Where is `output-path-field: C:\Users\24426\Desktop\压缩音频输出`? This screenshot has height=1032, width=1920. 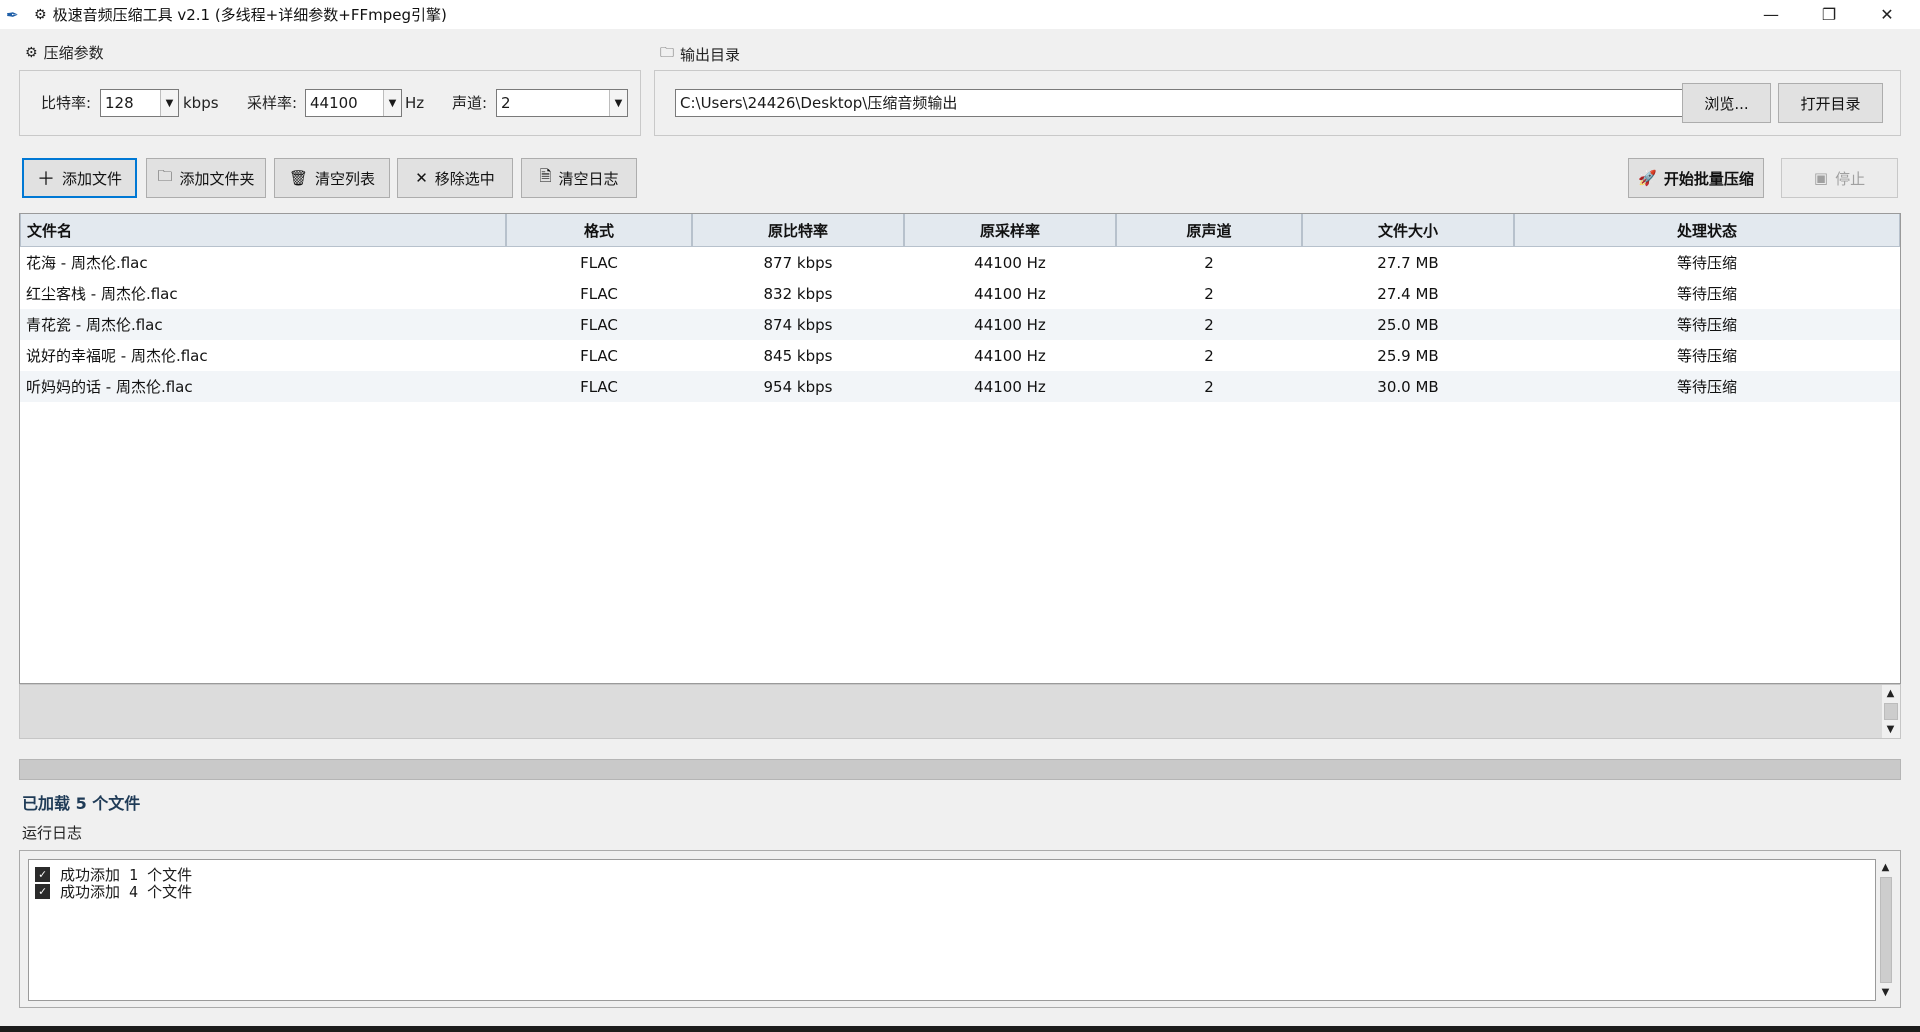 output-path-field: C:\Users\24426\Desktop\压缩音频输出 is located at coordinates (1184, 103).